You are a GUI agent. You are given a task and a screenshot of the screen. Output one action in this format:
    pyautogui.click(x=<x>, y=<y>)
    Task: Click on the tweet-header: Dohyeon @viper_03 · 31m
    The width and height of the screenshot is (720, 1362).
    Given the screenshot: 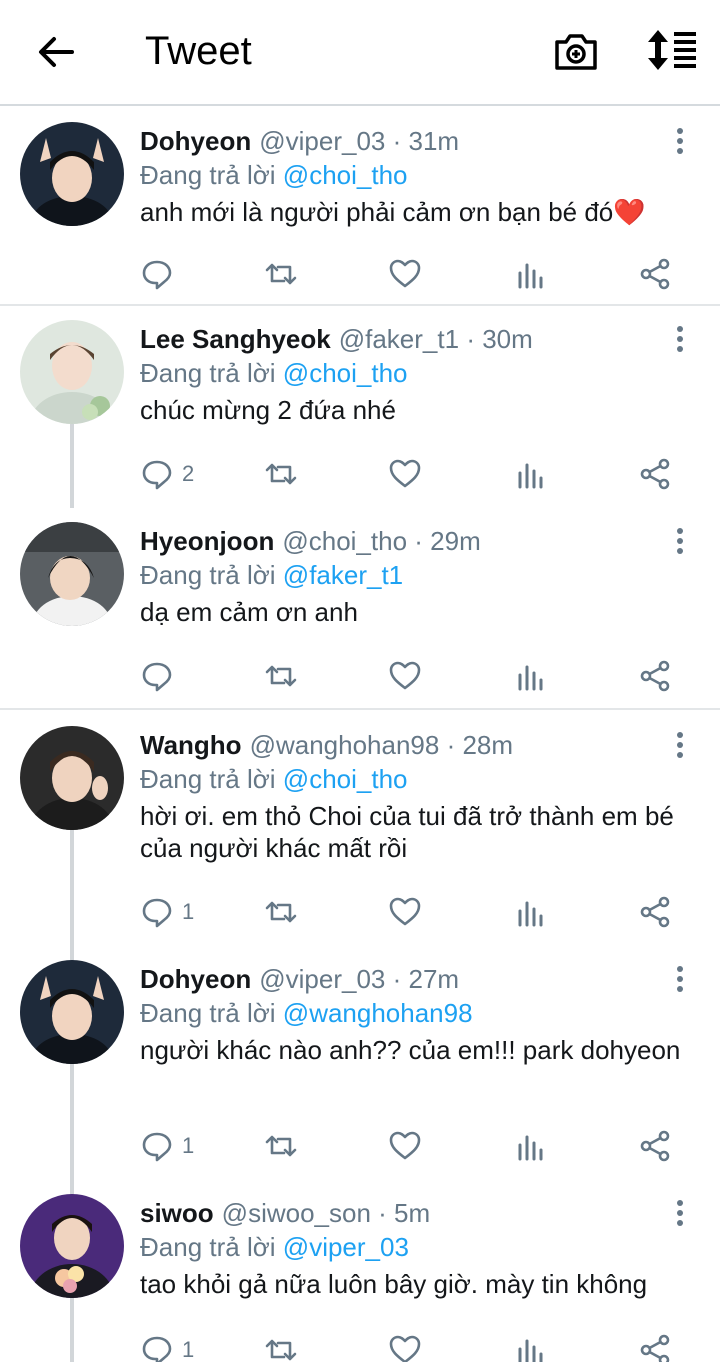 What is the action you would take?
    pyautogui.click(x=420, y=141)
    